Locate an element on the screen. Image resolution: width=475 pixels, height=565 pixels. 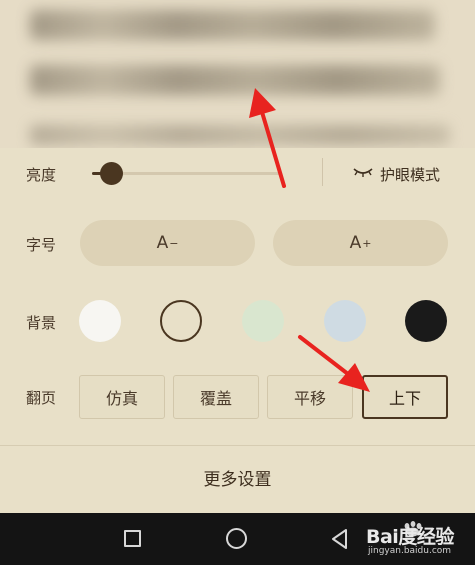
page-turn-option-0: 仿真 is located at coordinates (122, 397).